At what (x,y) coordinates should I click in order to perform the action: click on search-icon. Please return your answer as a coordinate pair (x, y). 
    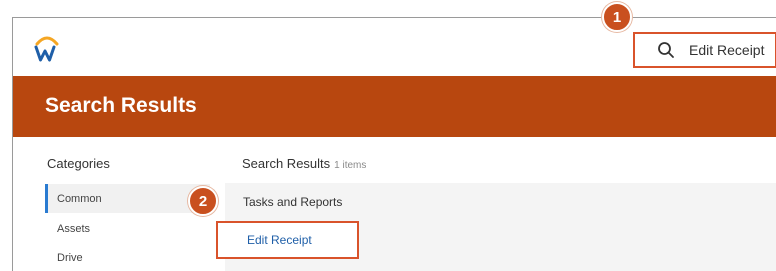
    Looking at the image, I should click on (666, 50).